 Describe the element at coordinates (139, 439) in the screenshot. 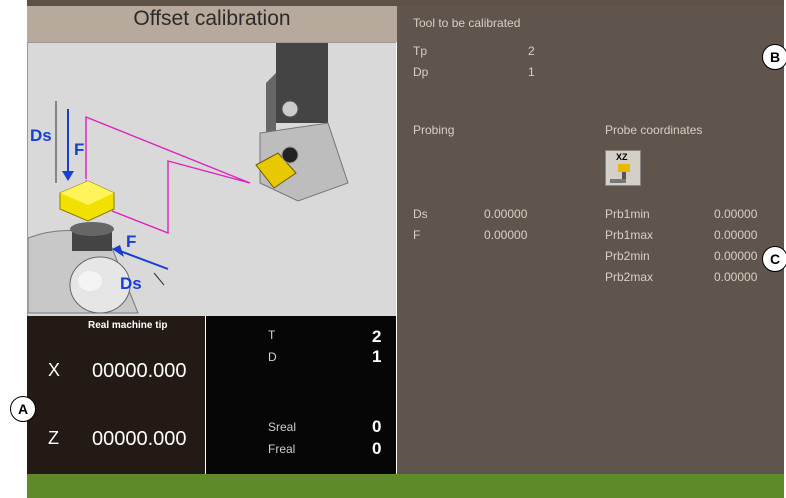

I see `z-axis-value: 00000.000` at that location.